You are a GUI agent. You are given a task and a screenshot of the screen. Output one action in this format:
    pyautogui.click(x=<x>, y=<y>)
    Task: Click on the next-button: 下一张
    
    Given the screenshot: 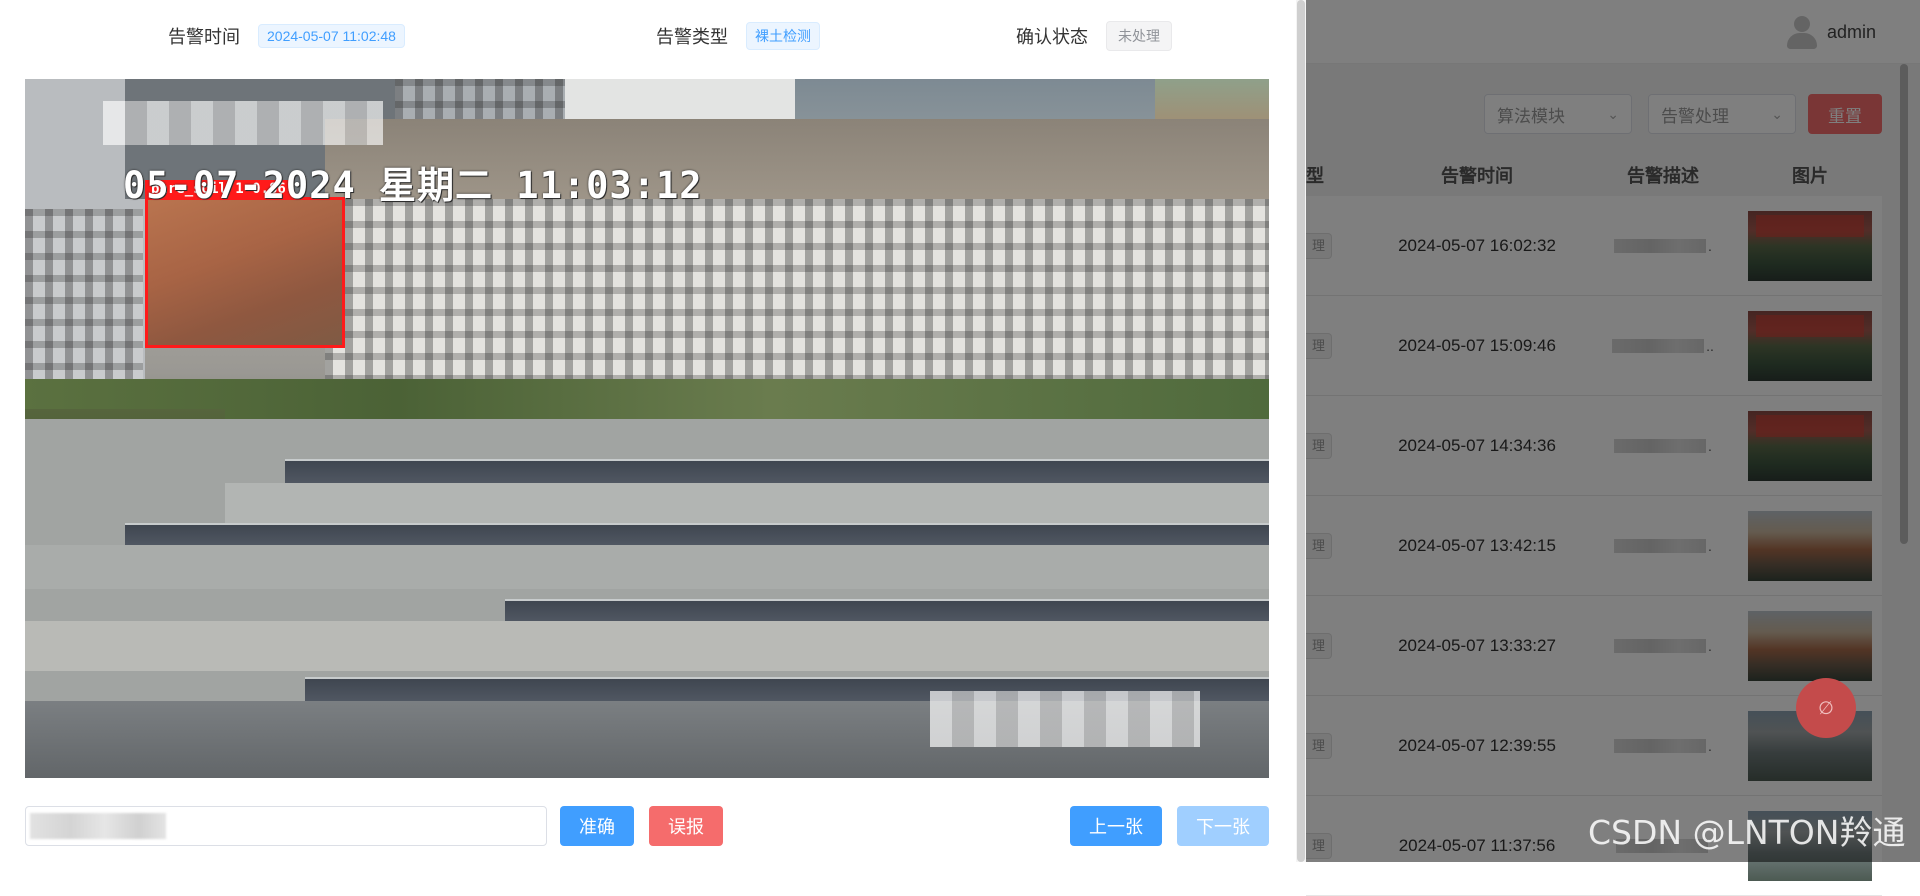 What is the action you would take?
    pyautogui.click(x=1223, y=826)
    